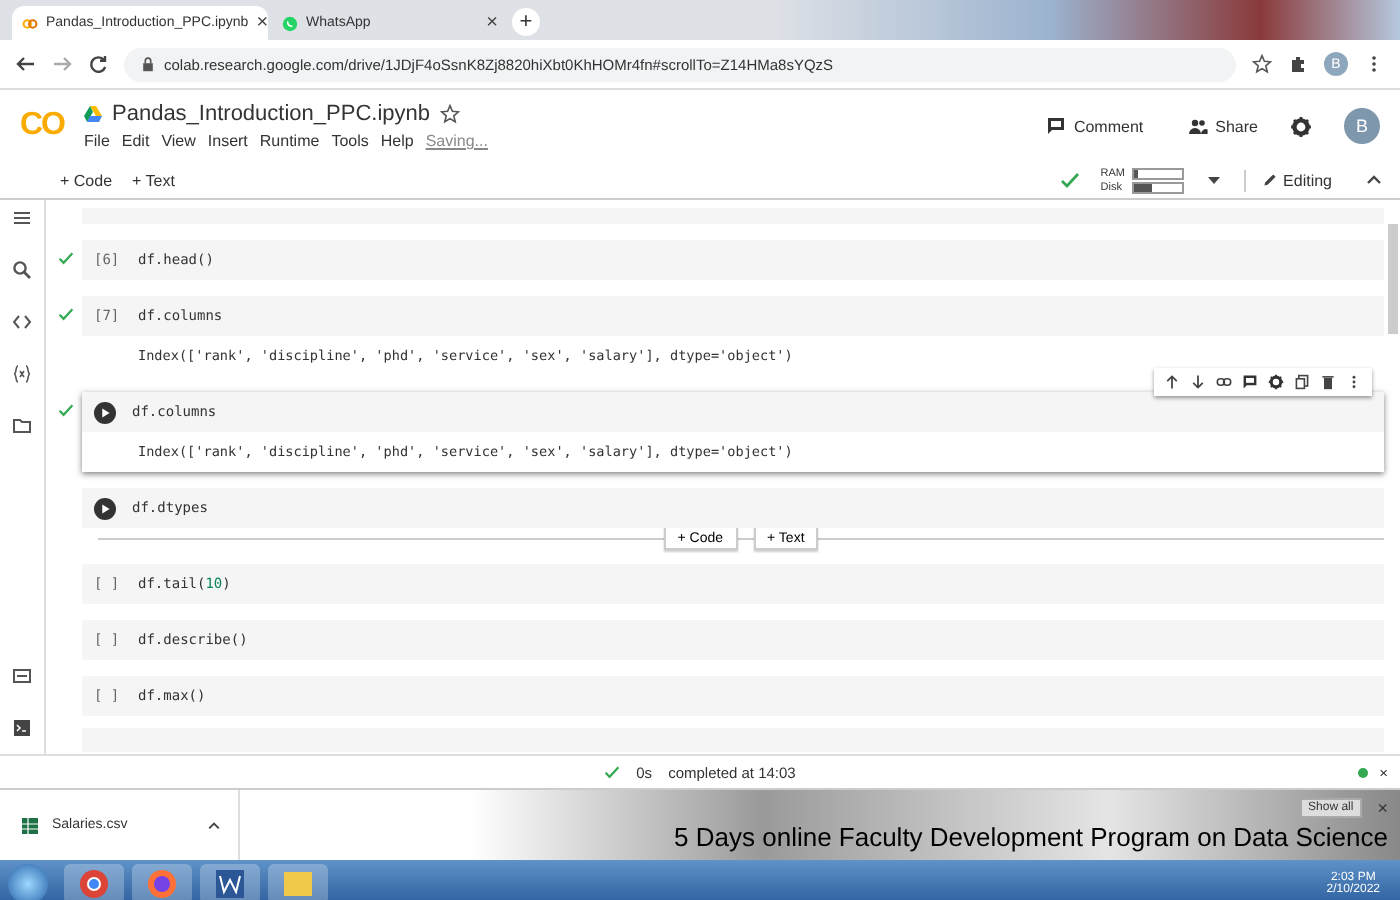 The width and height of the screenshot is (1400, 900). I want to click on menu-item: Insert, so click(227, 141).